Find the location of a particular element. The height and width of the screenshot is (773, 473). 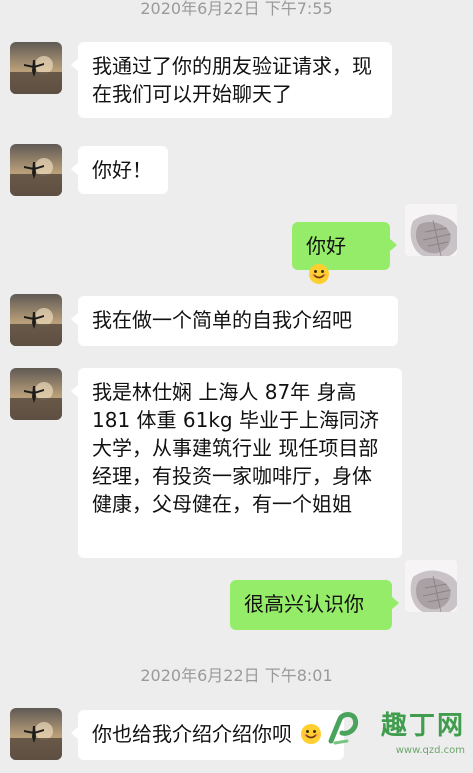

incoming-message-bubble: 你好！ is located at coordinates (119, 170).